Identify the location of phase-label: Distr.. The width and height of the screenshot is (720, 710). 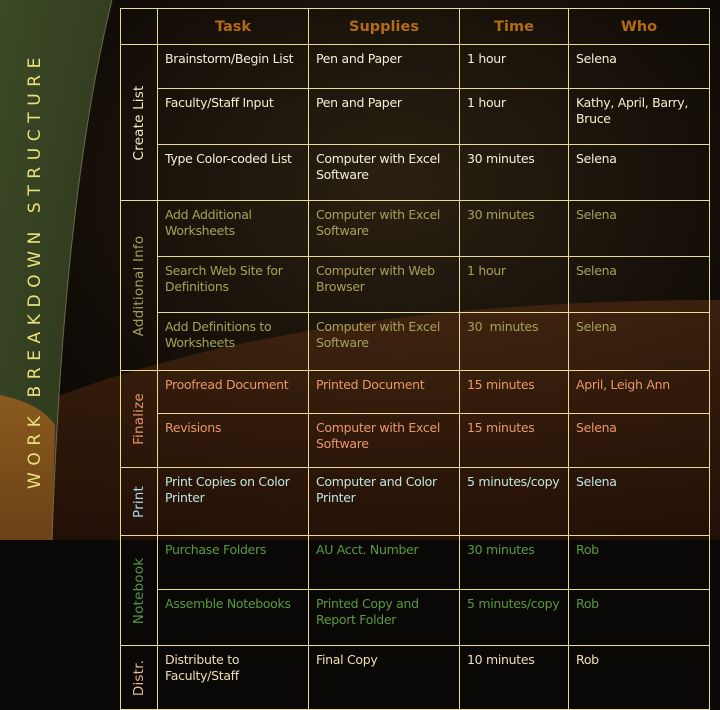
(139, 677).